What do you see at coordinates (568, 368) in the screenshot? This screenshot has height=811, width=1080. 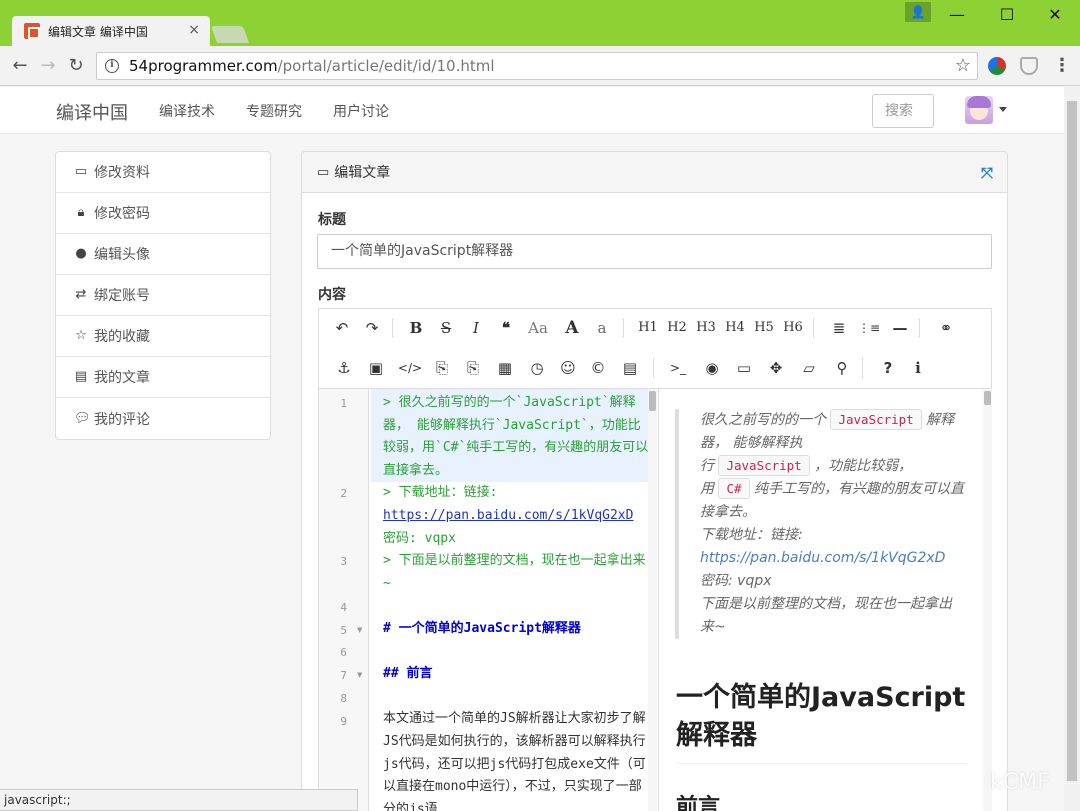 I see `emoji-icon: ☺` at bounding box center [568, 368].